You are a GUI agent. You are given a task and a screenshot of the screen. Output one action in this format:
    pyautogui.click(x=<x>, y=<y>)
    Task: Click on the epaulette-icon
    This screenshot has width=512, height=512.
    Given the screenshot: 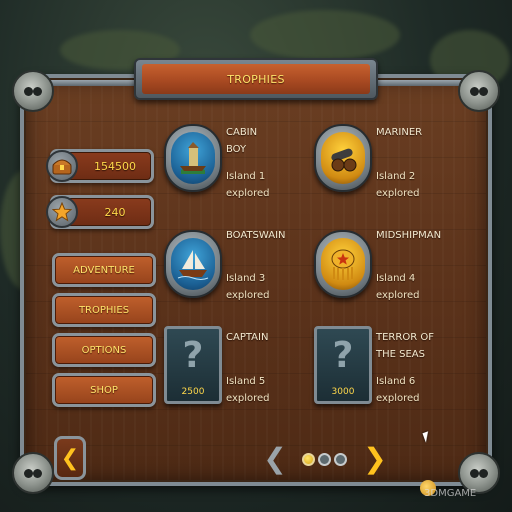 What is the action you would take?
    pyautogui.click(x=343, y=264)
    